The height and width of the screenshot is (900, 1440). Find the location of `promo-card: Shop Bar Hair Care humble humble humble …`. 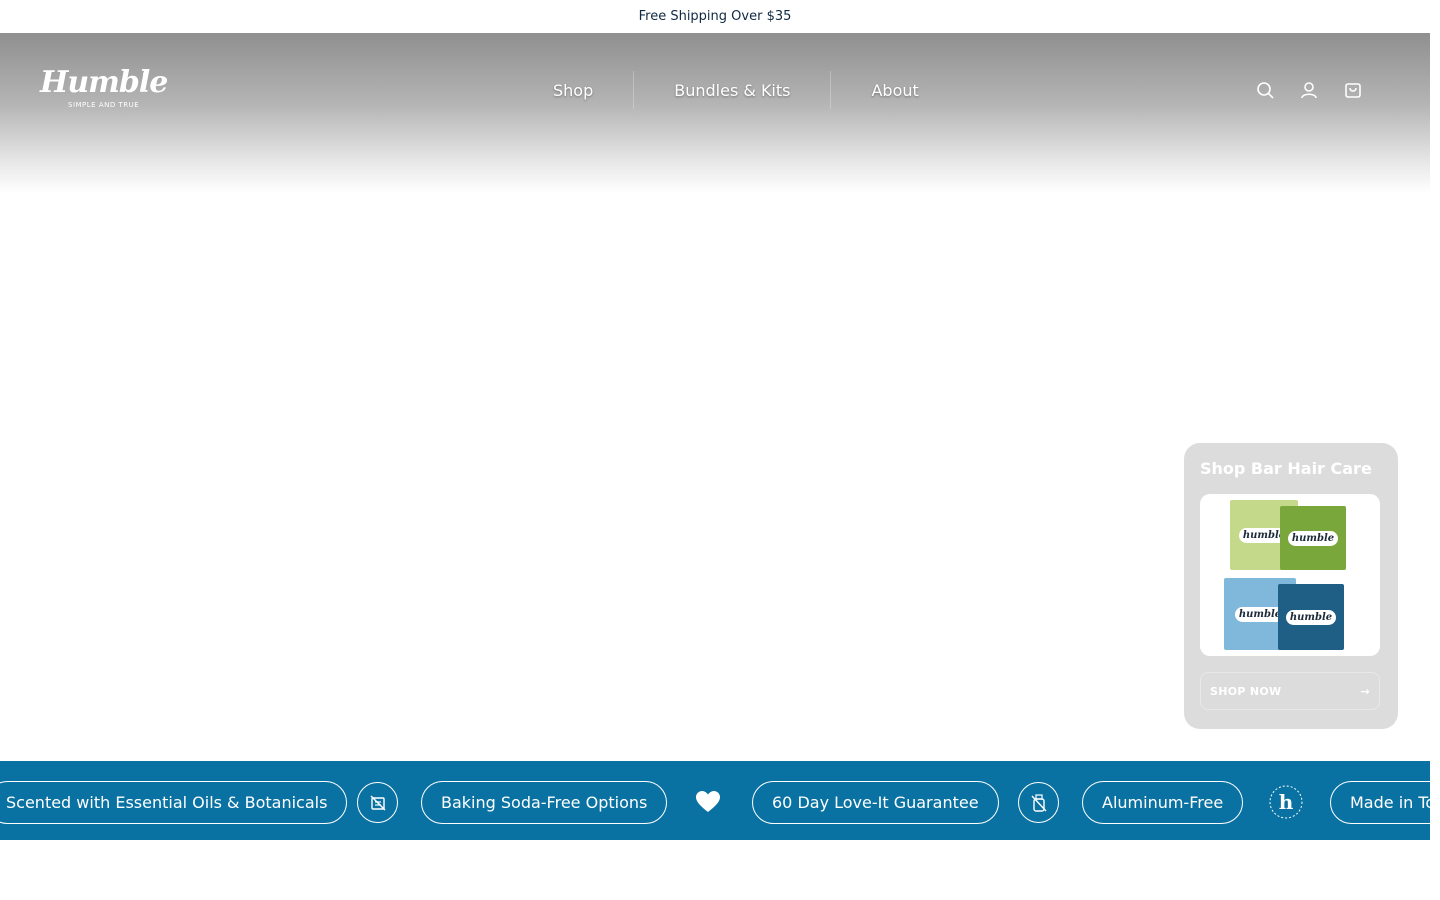

promo-card: Shop Bar Hair Care humble humble humble … is located at coordinates (1291, 586).